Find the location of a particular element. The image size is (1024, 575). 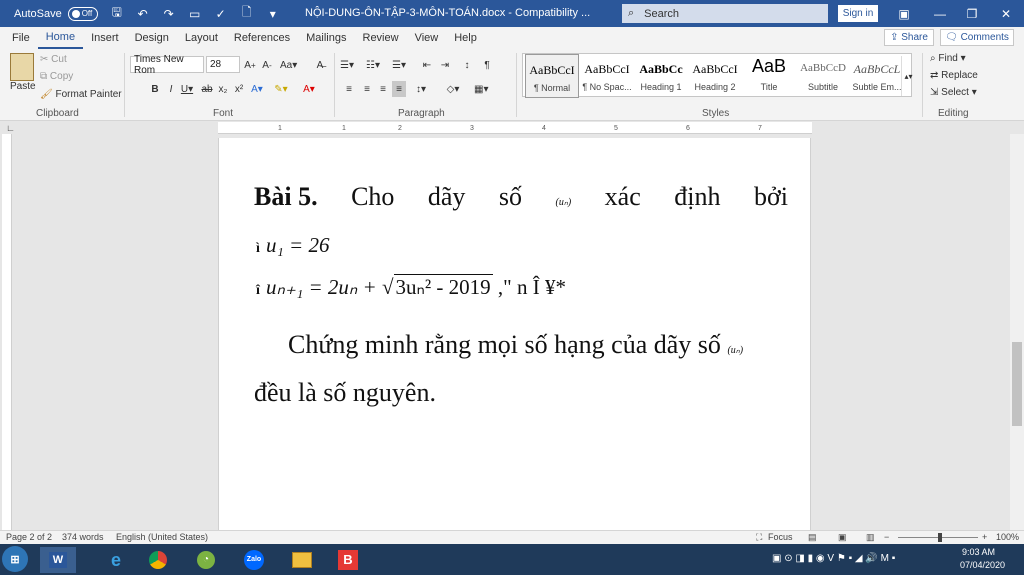

paragraph-text: Chứng minh rằng mọi số hạng của dãy số is located at coordinates (504, 344).